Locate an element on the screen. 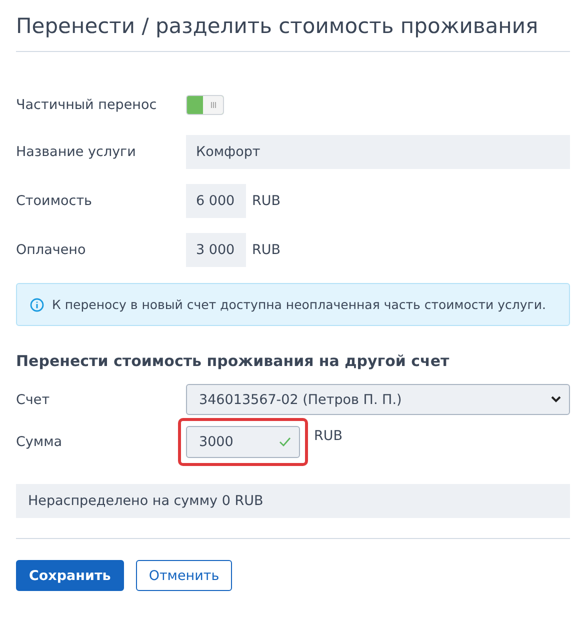 This screenshot has width=586, height=621. info-icon is located at coordinates (37, 305).